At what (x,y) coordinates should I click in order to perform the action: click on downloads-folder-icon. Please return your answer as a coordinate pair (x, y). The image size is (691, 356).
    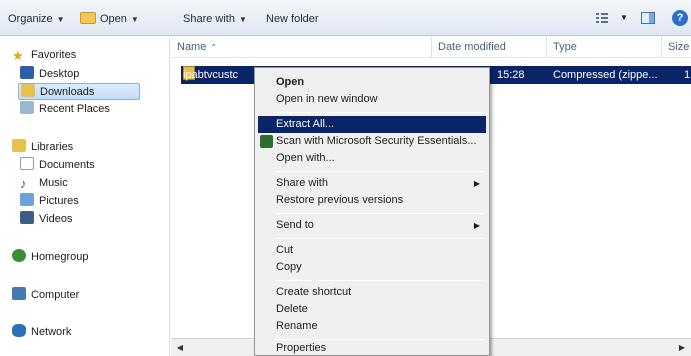
    Looking at the image, I should click on (28, 90).